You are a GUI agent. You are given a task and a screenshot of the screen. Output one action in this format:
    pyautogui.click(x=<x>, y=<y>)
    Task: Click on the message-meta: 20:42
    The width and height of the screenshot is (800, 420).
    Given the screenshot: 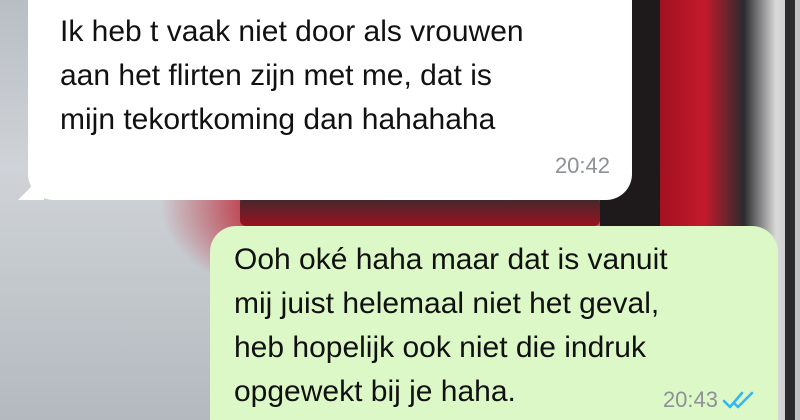 What is the action you would take?
    pyautogui.click(x=582, y=166)
    